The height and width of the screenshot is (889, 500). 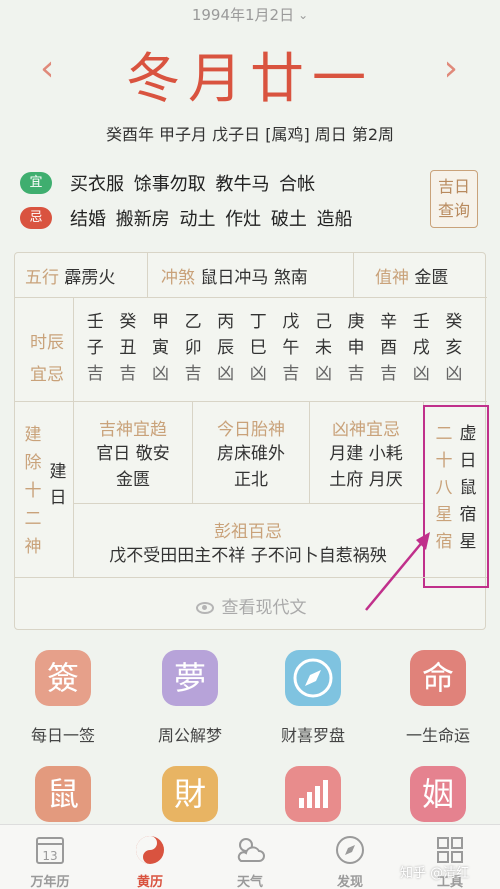 What do you see at coordinates (58, 485) in the screenshot?
I see `jianchu-value: 建日` at bounding box center [58, 485].